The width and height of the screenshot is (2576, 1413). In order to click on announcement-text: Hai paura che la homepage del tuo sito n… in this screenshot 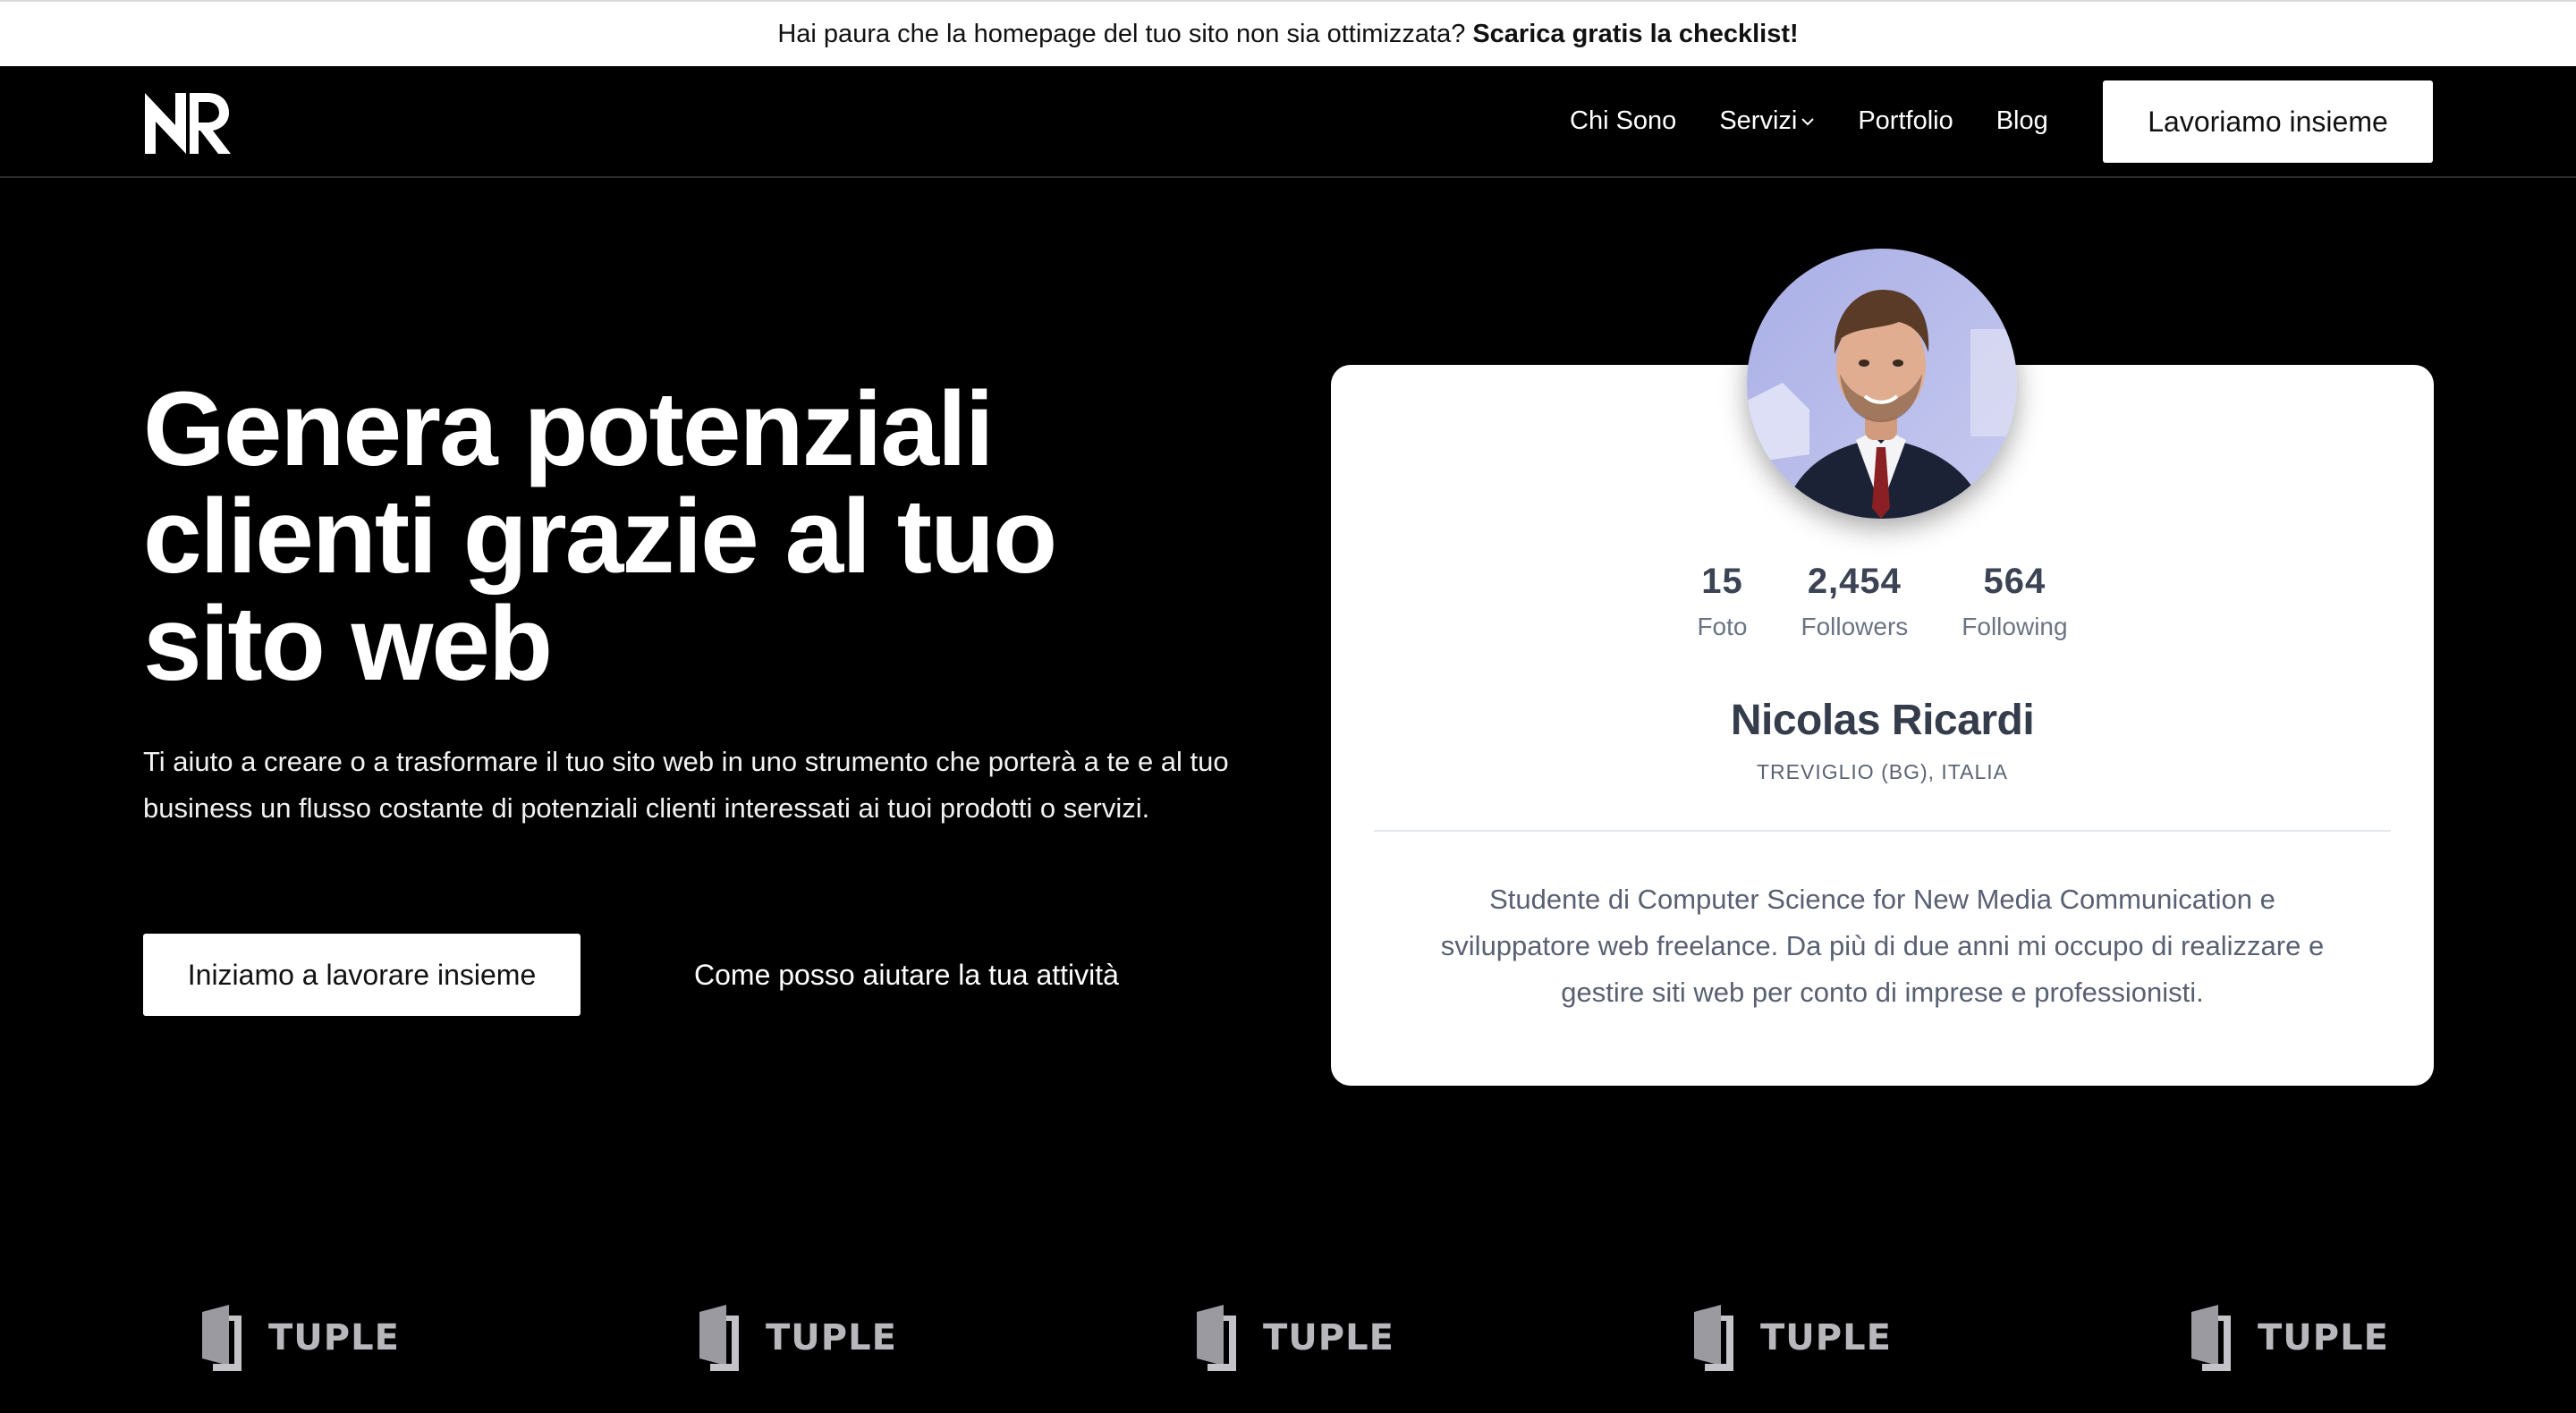, I will do `click(1121, 33)`.